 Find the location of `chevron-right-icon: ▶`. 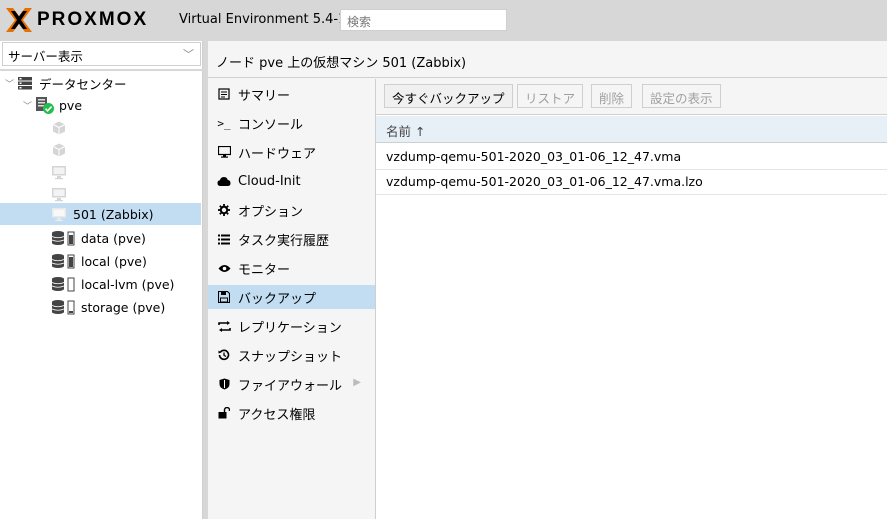

chevron-right-icon: ▶ is located at coordinates (357, 382).